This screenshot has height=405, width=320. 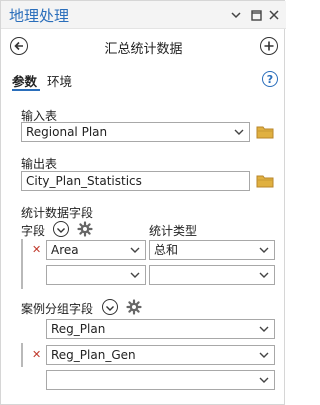 I want to click on plus-icon, so click(x=269, y=46).